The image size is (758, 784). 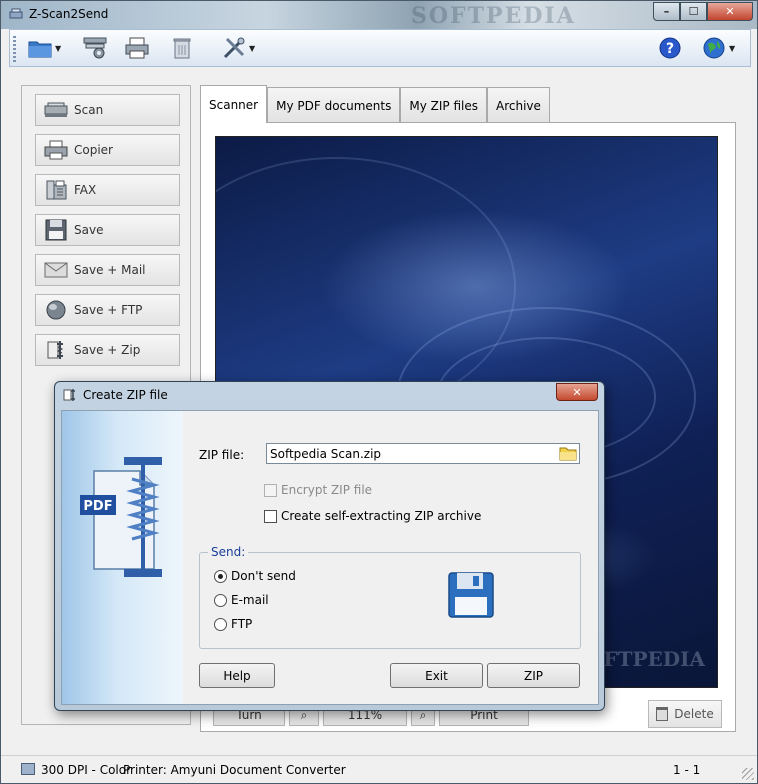 I want to click on toolbar-grip, so click(x=14, y=49).